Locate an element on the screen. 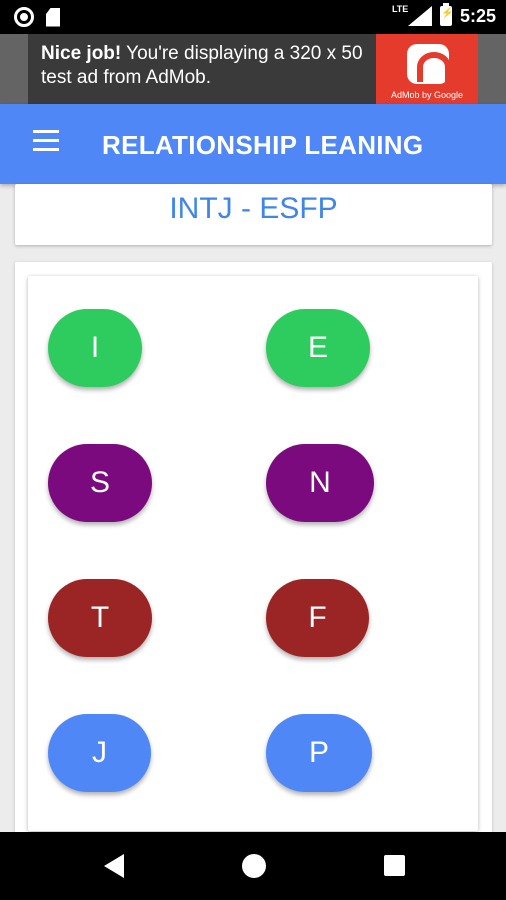  ring-notification-icon is located at coordinates (24, 17).